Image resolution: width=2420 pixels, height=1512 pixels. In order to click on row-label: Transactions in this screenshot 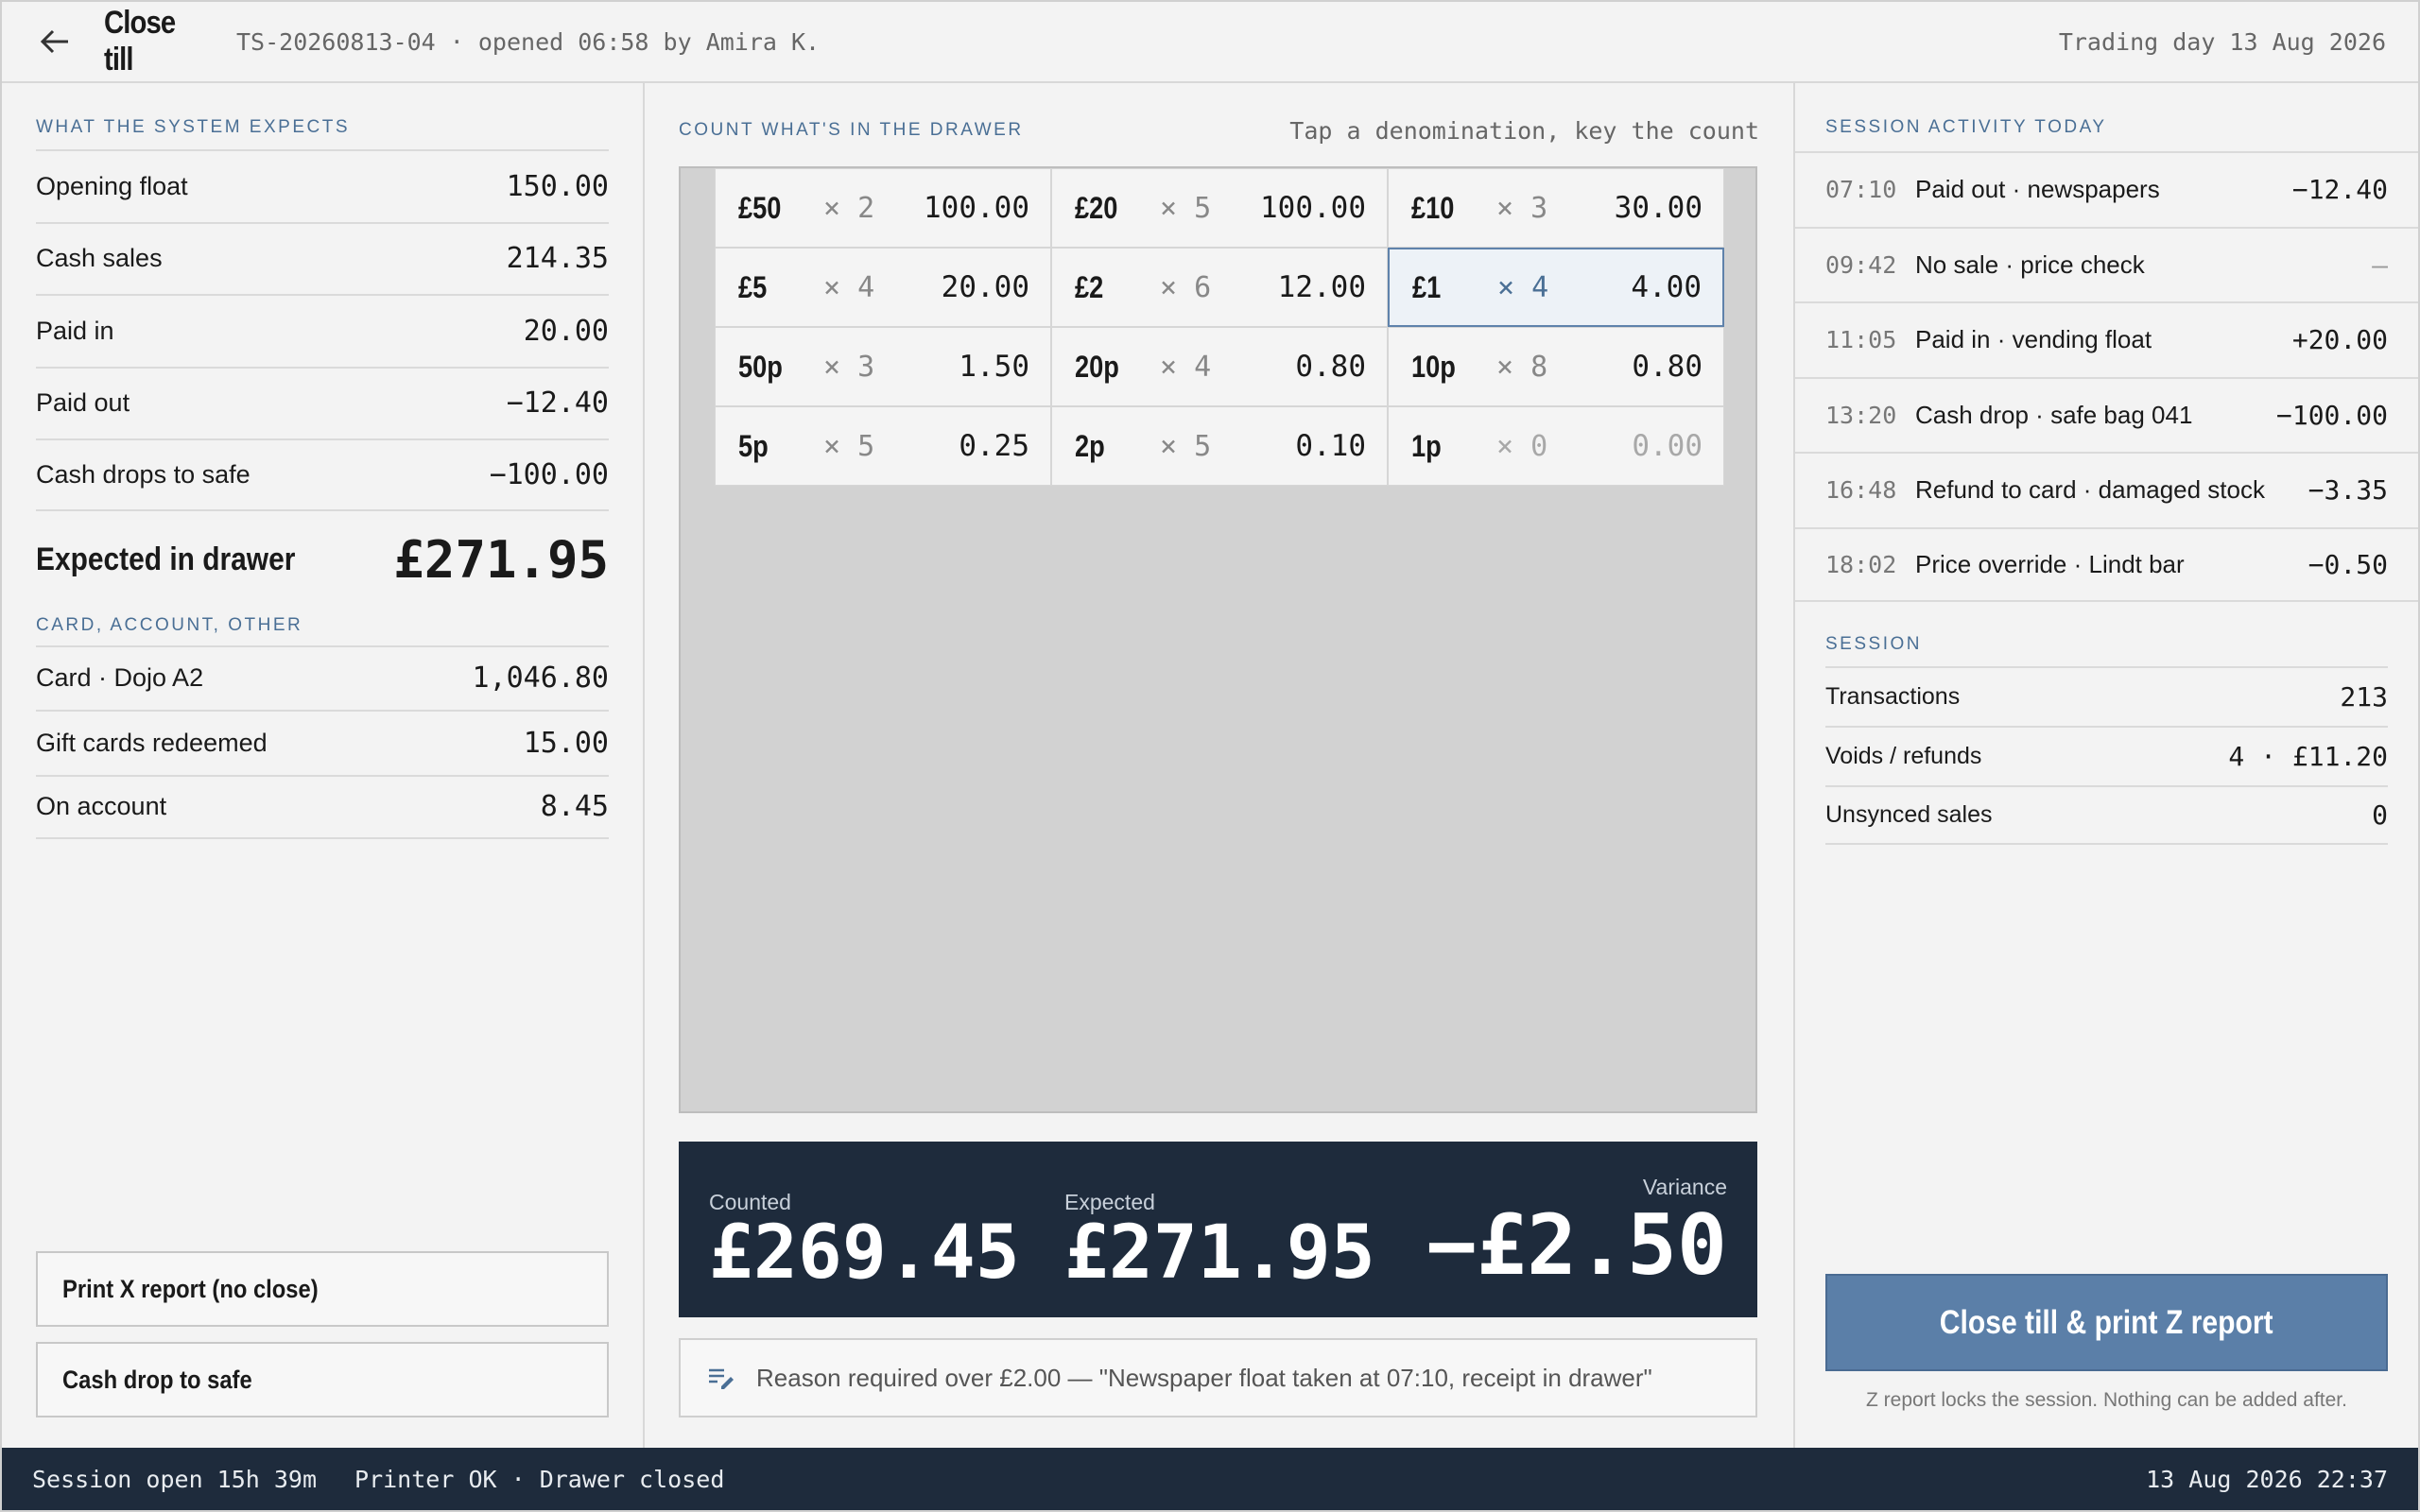, I will do `click(1893, 696)`.